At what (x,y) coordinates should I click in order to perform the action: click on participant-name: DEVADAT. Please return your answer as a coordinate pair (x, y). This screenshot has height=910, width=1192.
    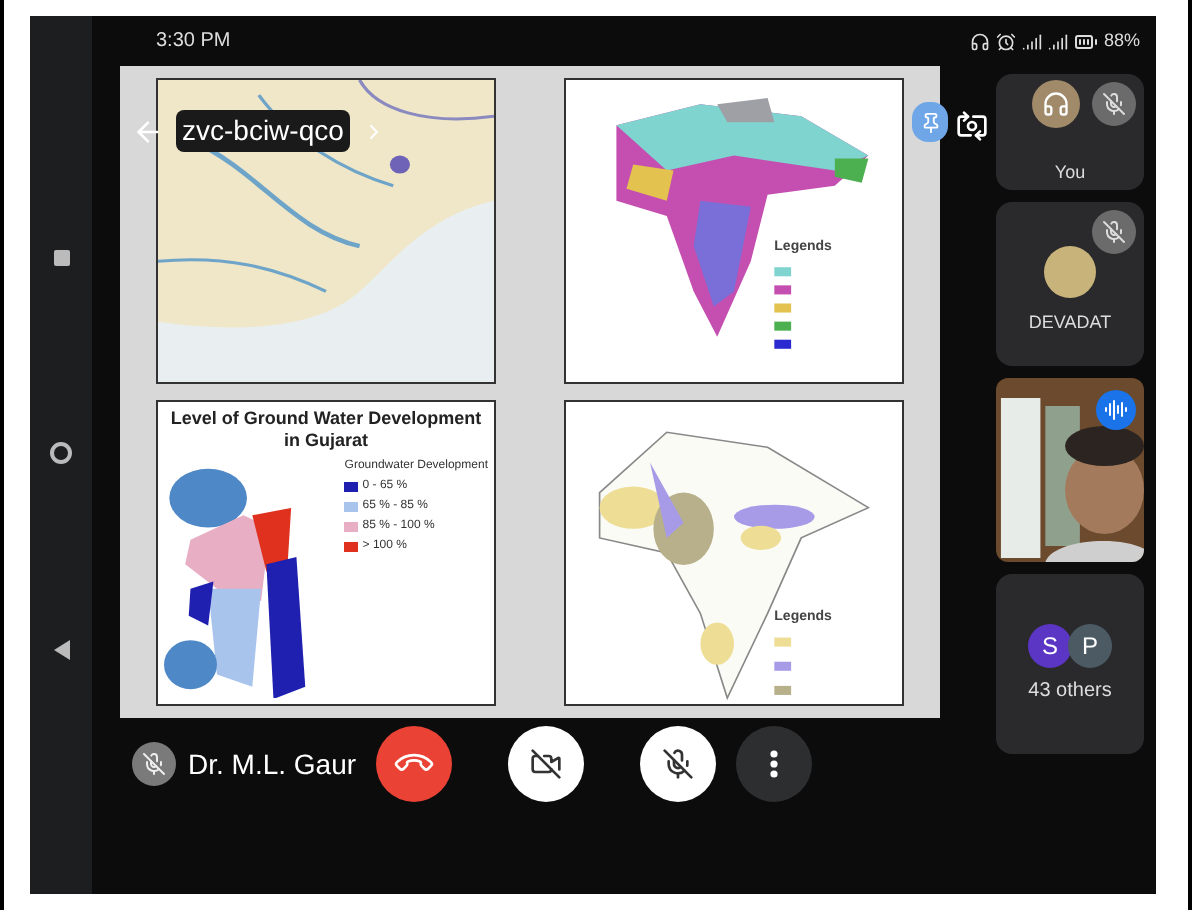
    Looking at the image, I should click on (1070, 323).